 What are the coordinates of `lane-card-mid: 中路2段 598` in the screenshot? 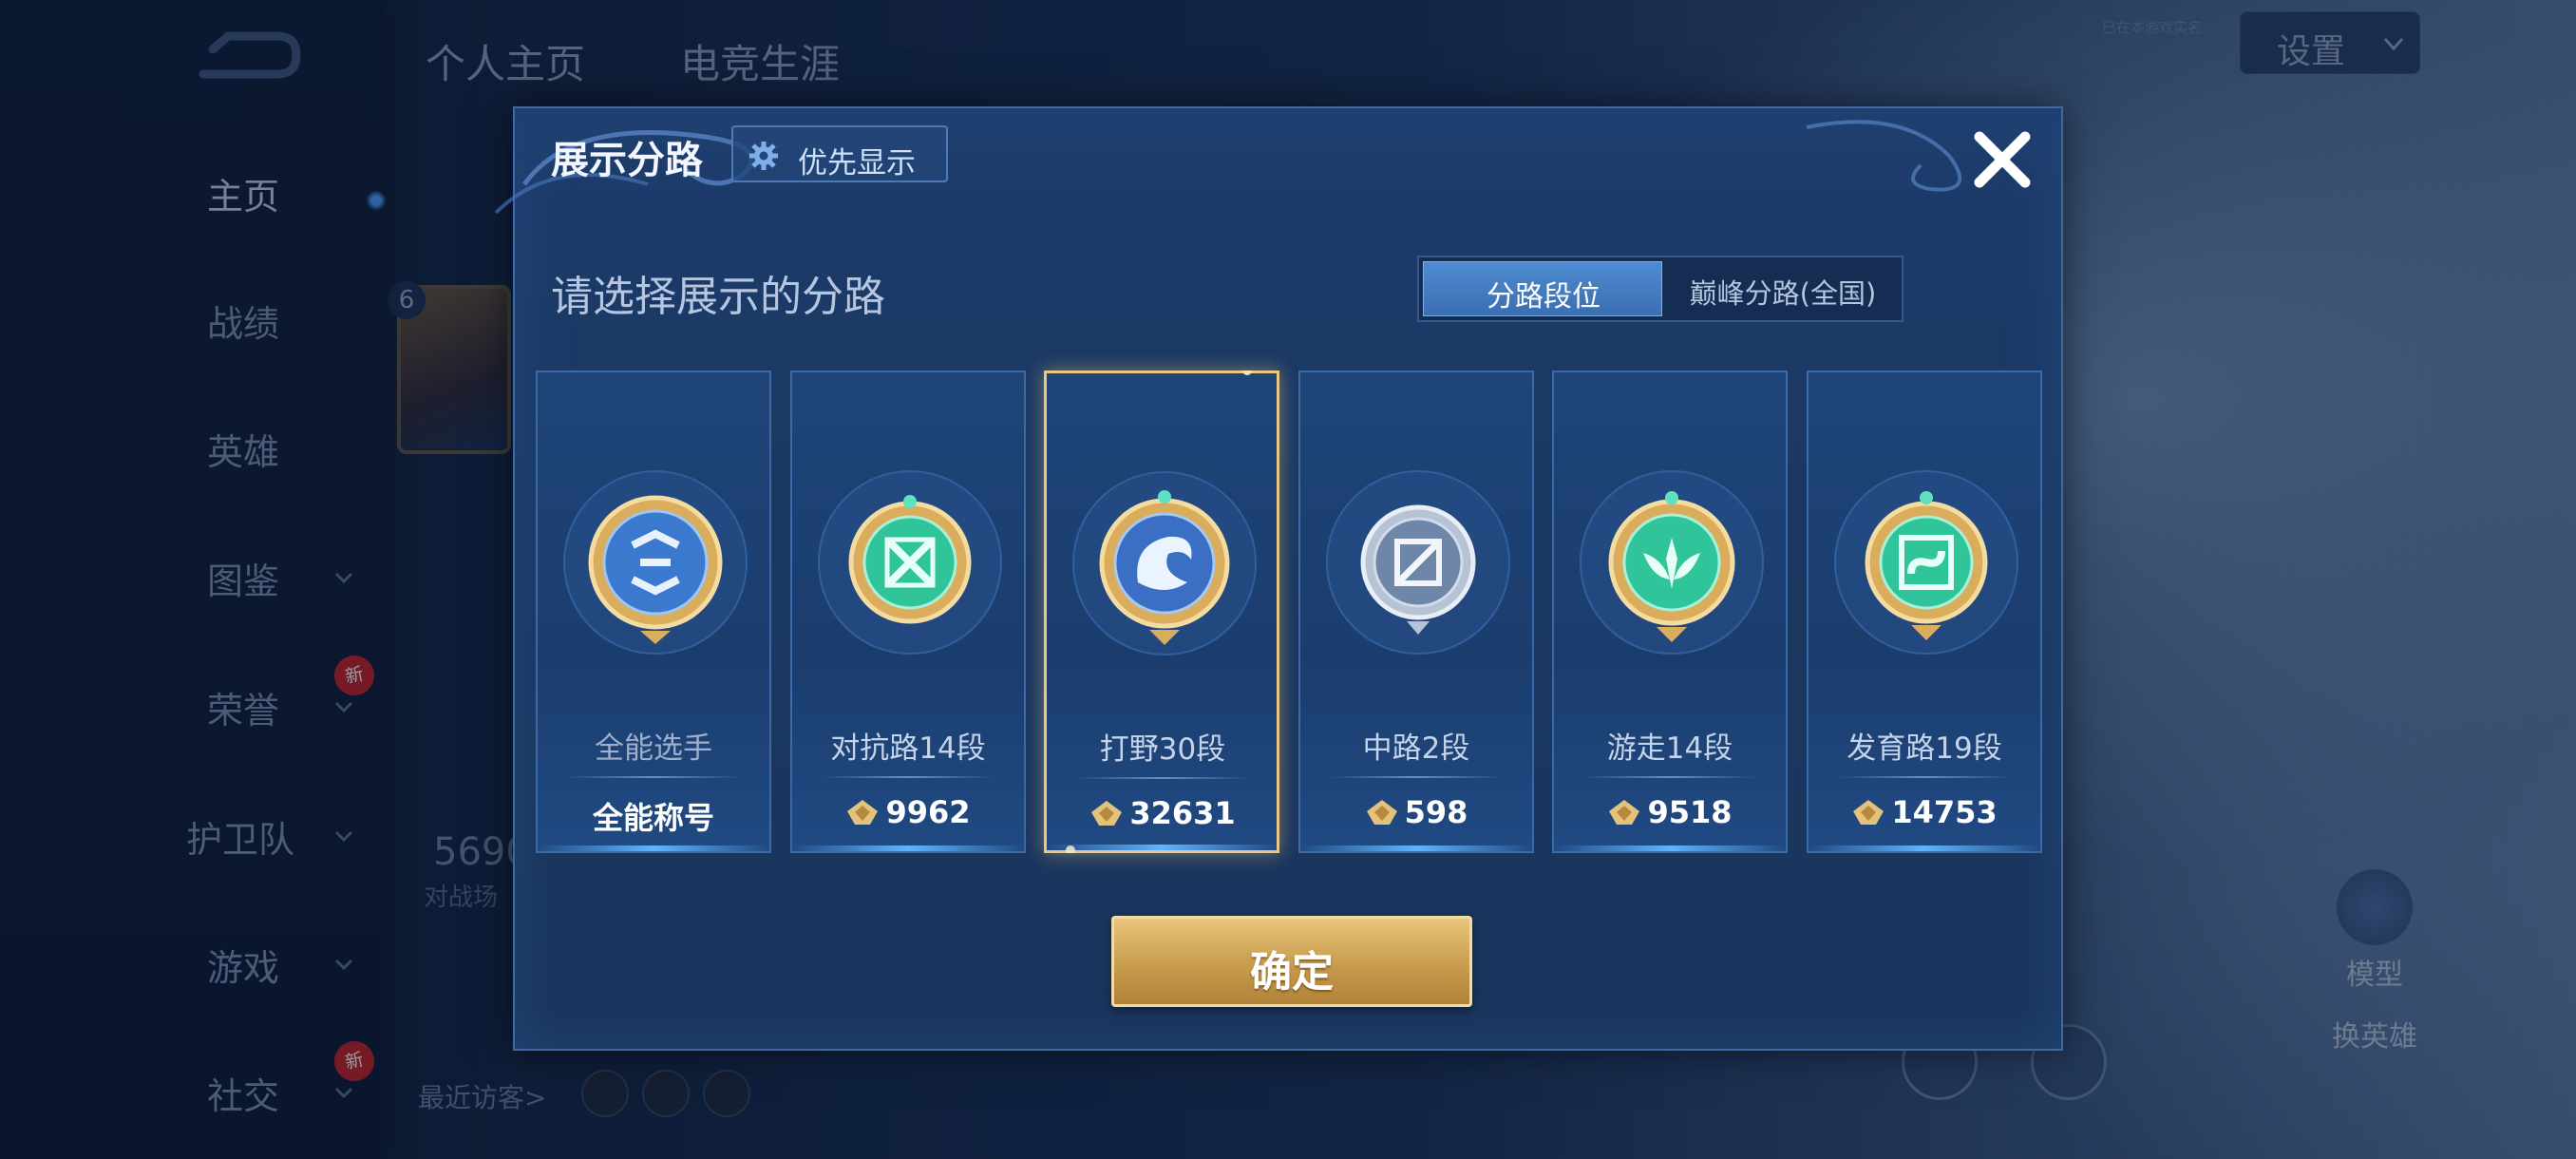 It's located at (1416, 611).